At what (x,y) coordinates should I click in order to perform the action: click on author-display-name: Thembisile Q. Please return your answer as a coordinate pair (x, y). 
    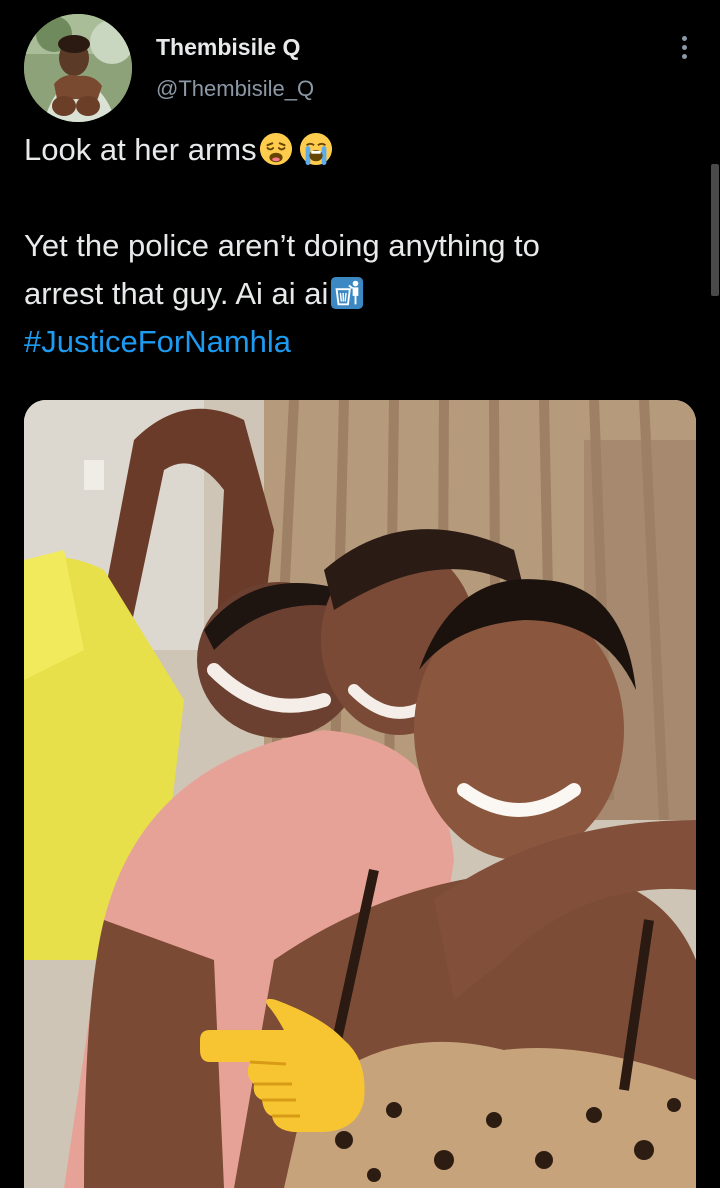
    Looking at the image, I should click on (228, 47).